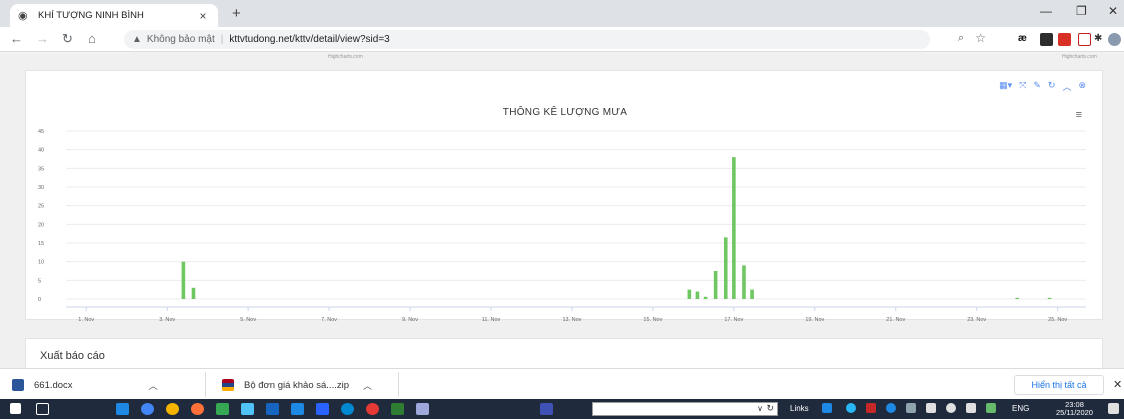 This screenshot has height=419, width=1124. I want to click on security-label: Không bảo mật, so click(180, 39).